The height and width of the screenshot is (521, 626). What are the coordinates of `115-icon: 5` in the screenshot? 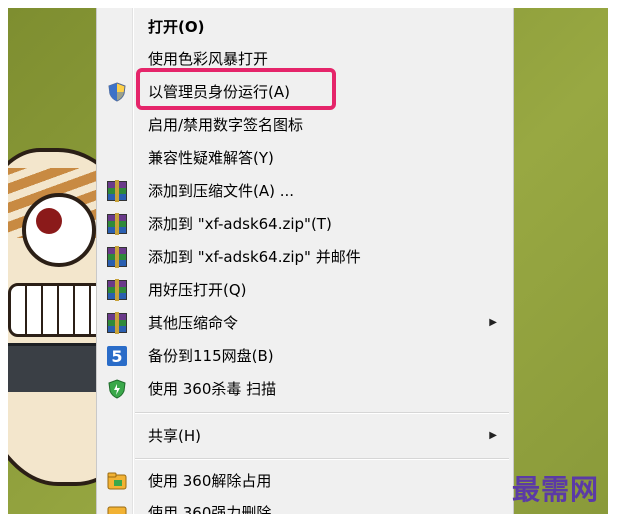 It's located at (117, 356).